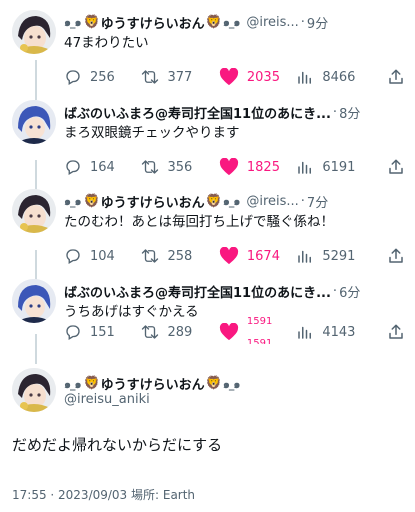 Image resolution: width=415 pixels, height=512 pixels. I want to click on retweet-button: 258, so click(179, 256).